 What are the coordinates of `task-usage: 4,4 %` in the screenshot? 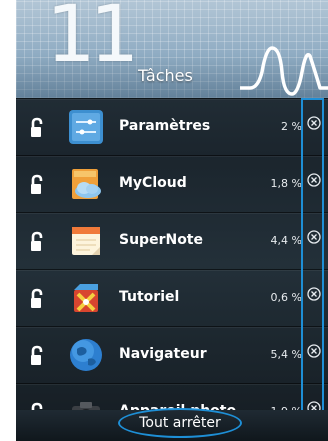 It's located at (286, 240).